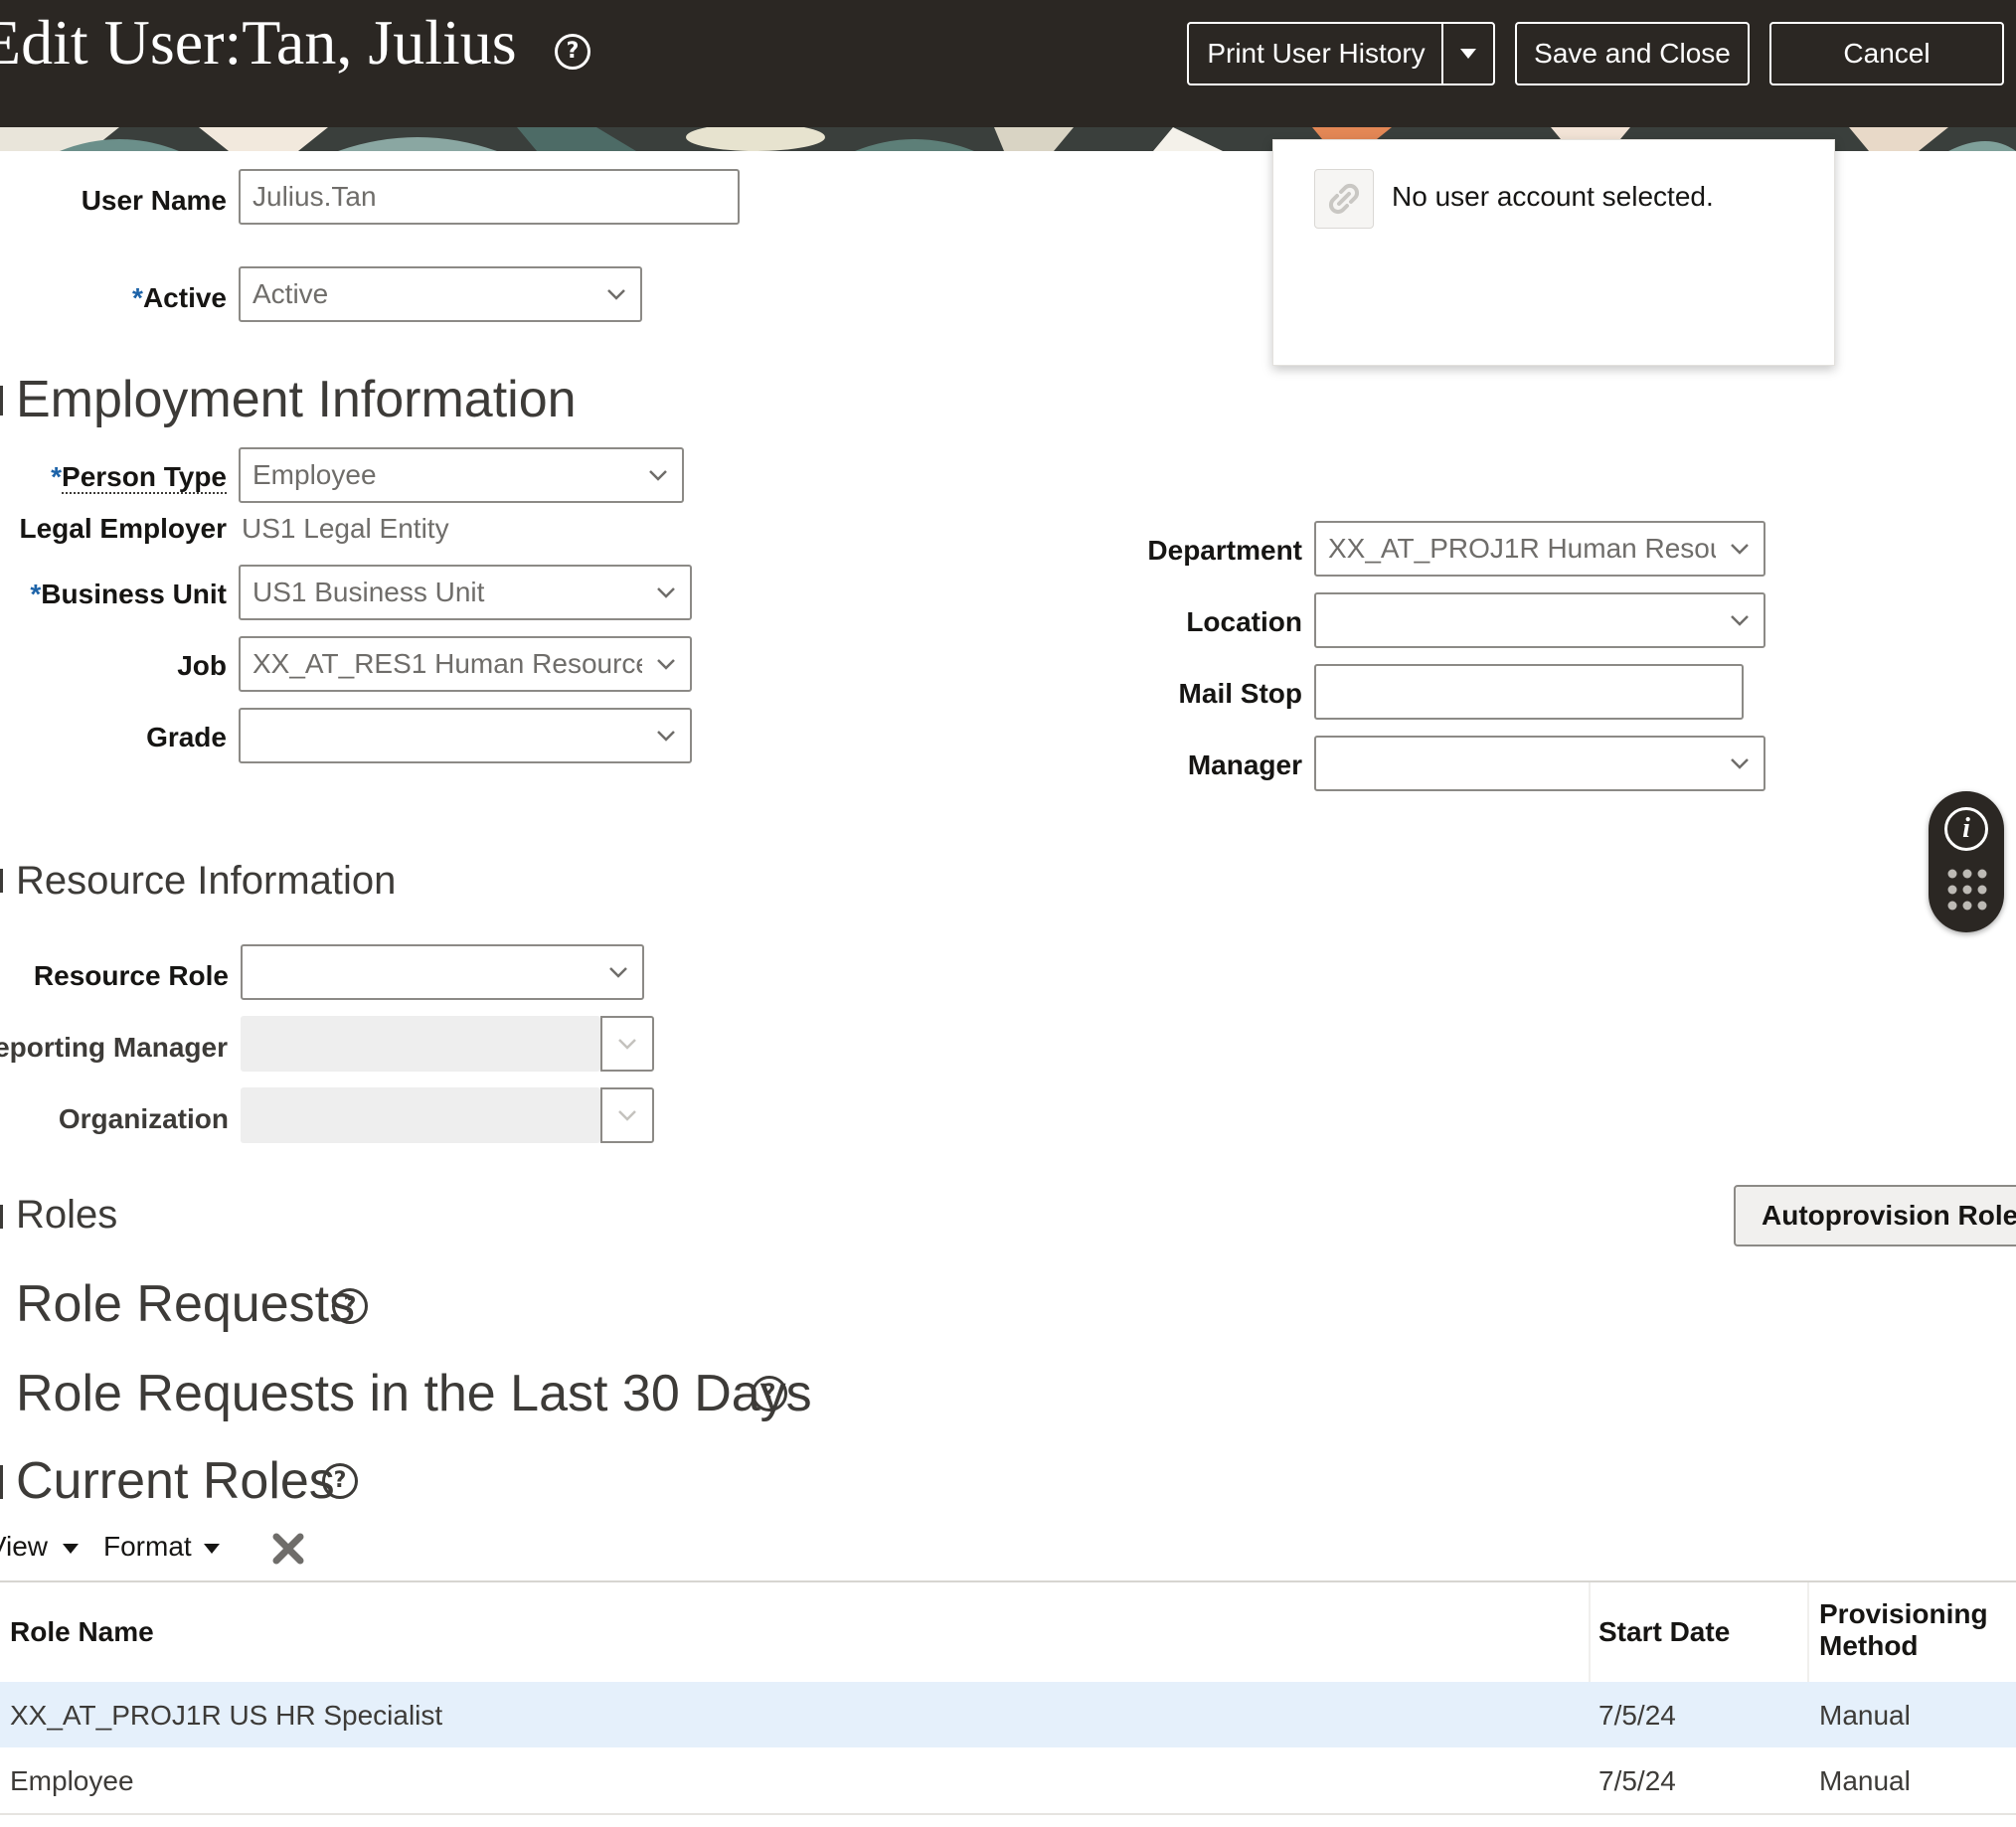  What do you see at coordinates (1553, 196) in the screenshot?
I see `no-account-message: No user account selected.` at bounding box center [1553, 196].